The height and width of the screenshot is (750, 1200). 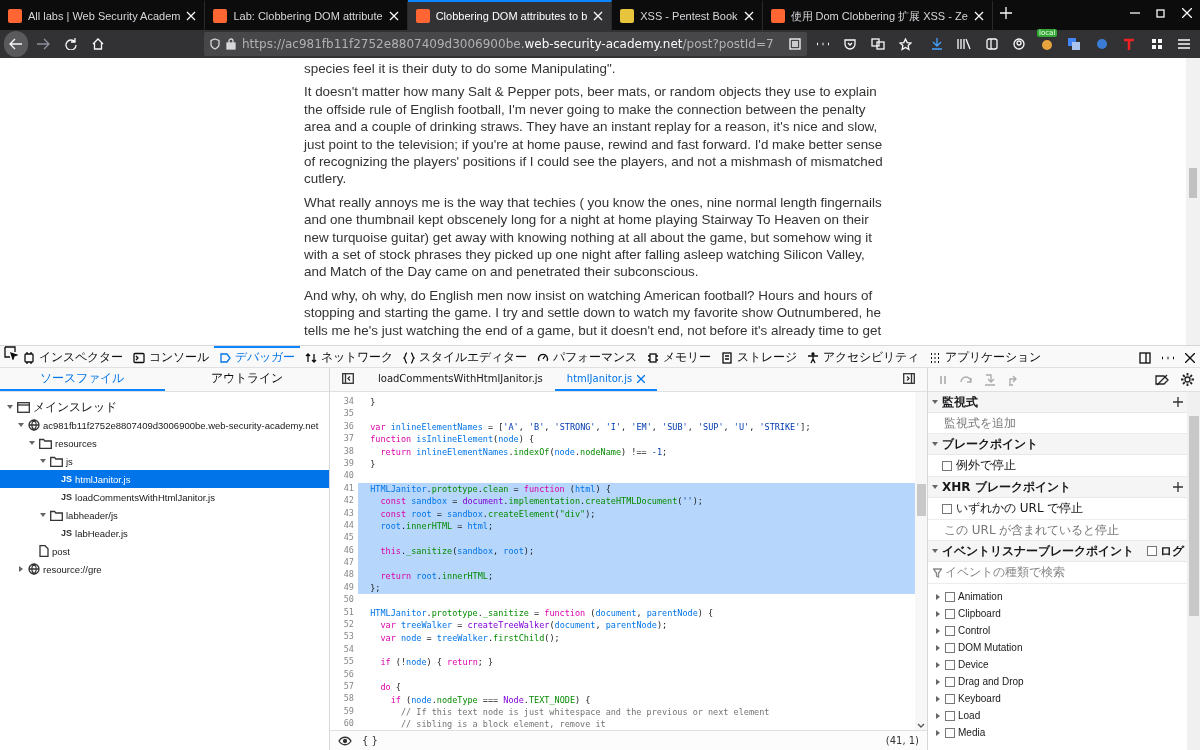 I want to click on devtools-tab: アプリケーション, so click(x=985, y=356).